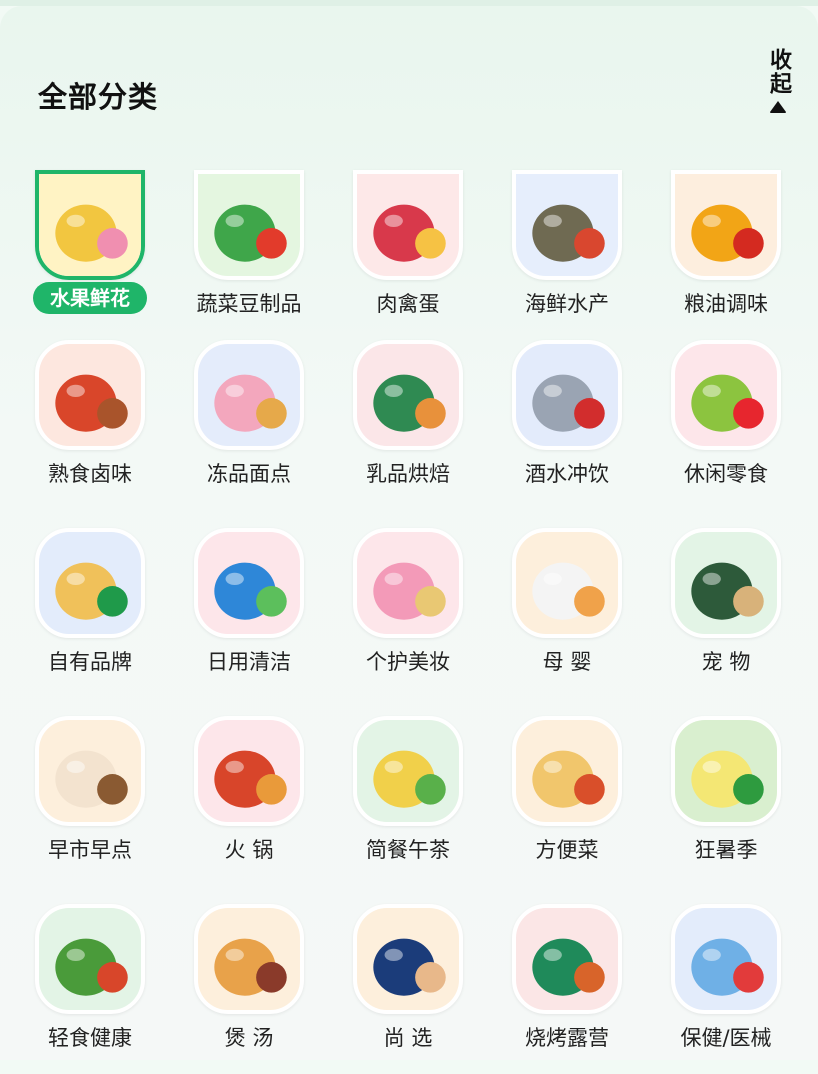 This screenshot has height=1074, width=818. What do you see at coordinates (408, 474) in the screenshot?
I see `category-label: 乳品烘焙` at bounding box center [408, 474].